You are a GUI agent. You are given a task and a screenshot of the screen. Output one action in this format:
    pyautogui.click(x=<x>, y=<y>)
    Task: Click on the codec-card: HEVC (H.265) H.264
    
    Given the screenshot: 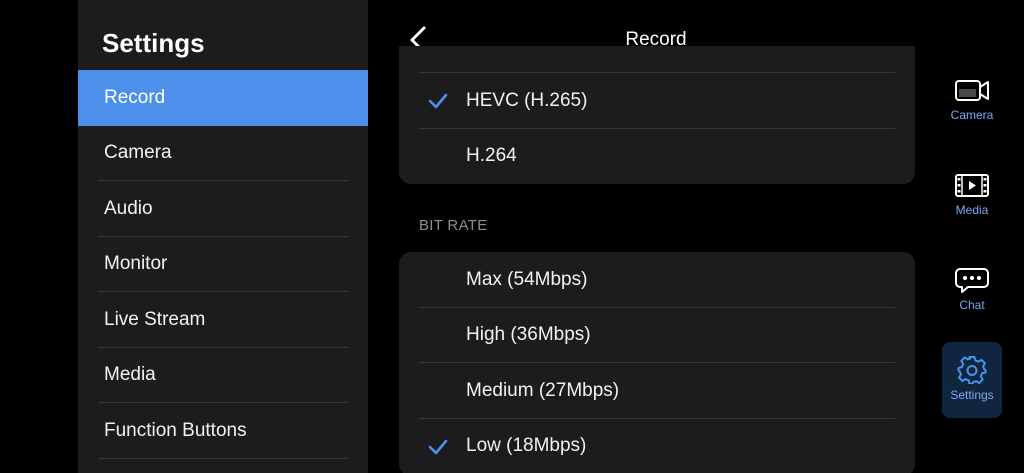 What is the action you would take?
    pyautogui.click(x=657, y=115)
    